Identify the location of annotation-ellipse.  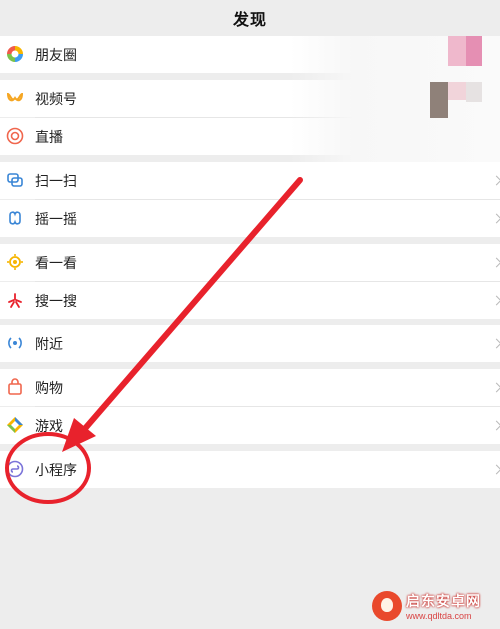
(48, 468).